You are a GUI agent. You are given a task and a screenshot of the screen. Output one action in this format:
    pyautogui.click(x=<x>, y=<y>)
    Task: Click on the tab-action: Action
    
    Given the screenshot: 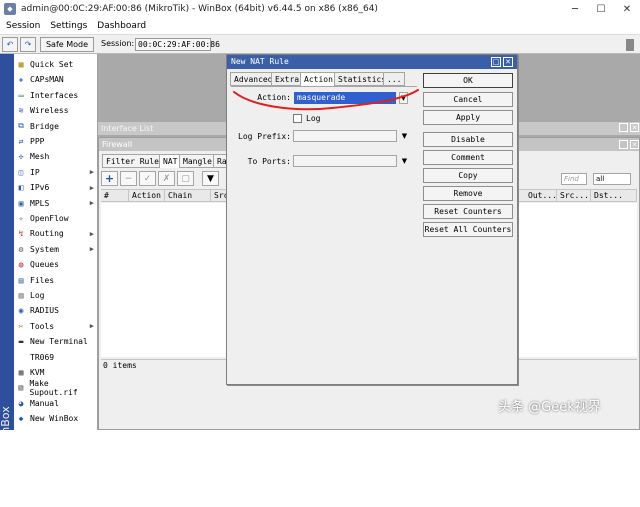 What is the action you would take?
    pyautogui.click(x=318, y=79)
    